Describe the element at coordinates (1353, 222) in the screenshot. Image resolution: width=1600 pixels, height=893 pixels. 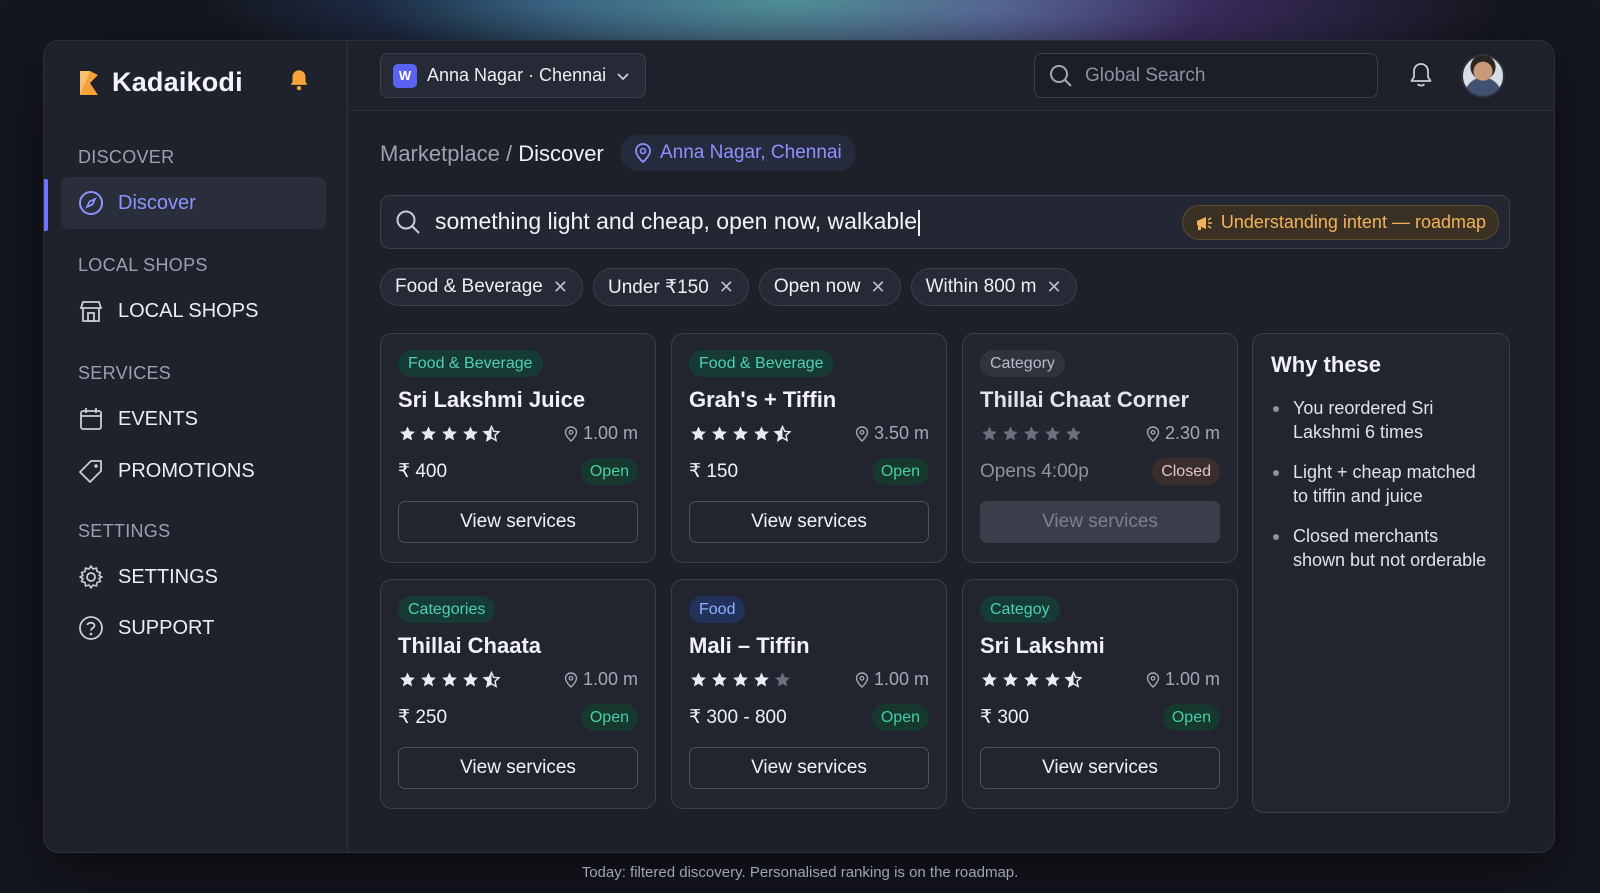
I see `intent-badge-label: Understanding intent — roadmap` at that location.